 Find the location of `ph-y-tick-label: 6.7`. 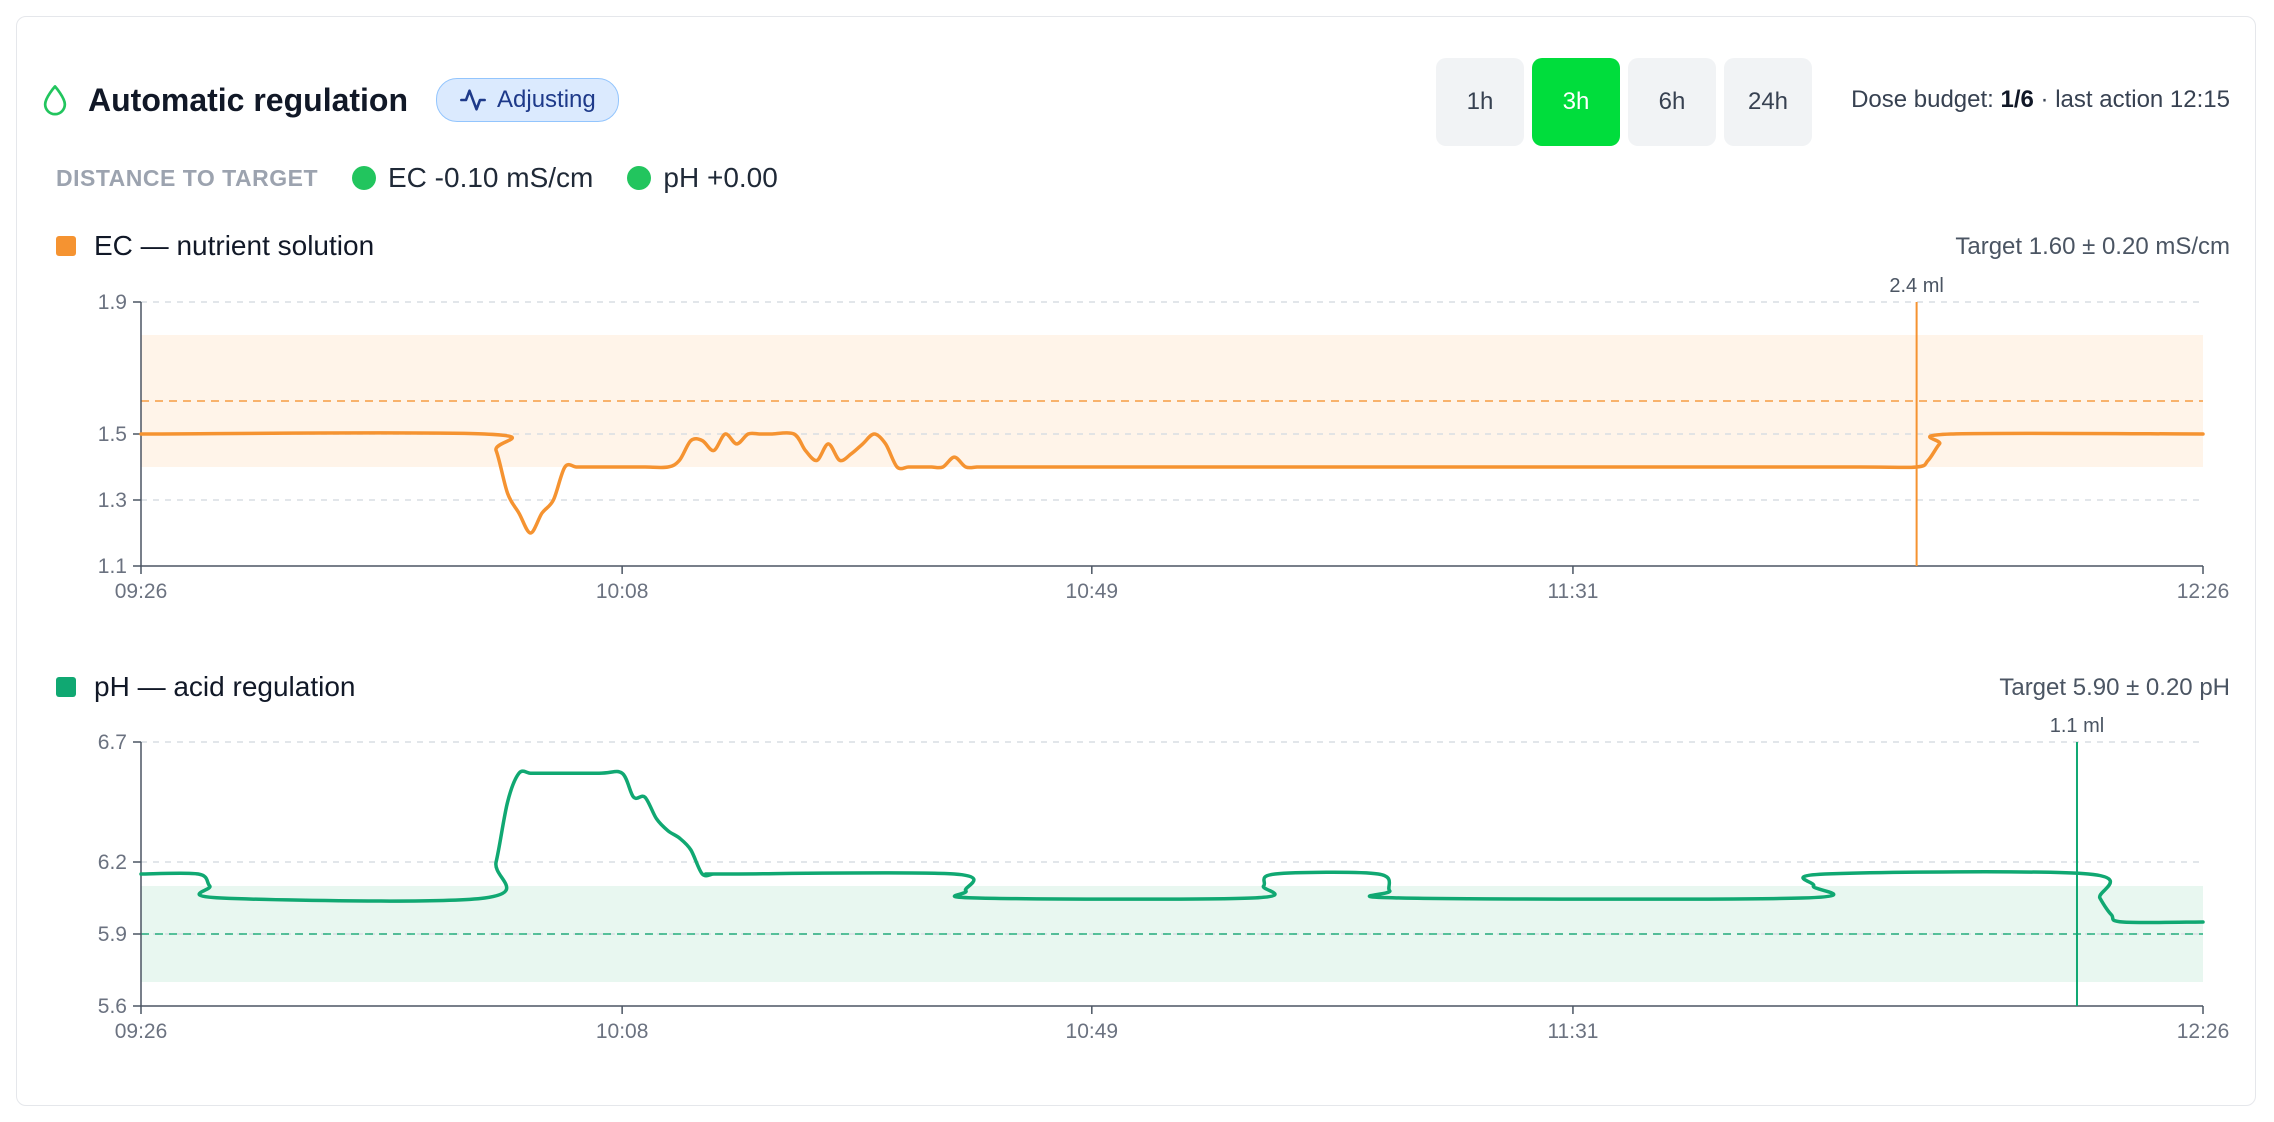

ph-y-tick-label: 6.7 is located at coordinates (112, 742).